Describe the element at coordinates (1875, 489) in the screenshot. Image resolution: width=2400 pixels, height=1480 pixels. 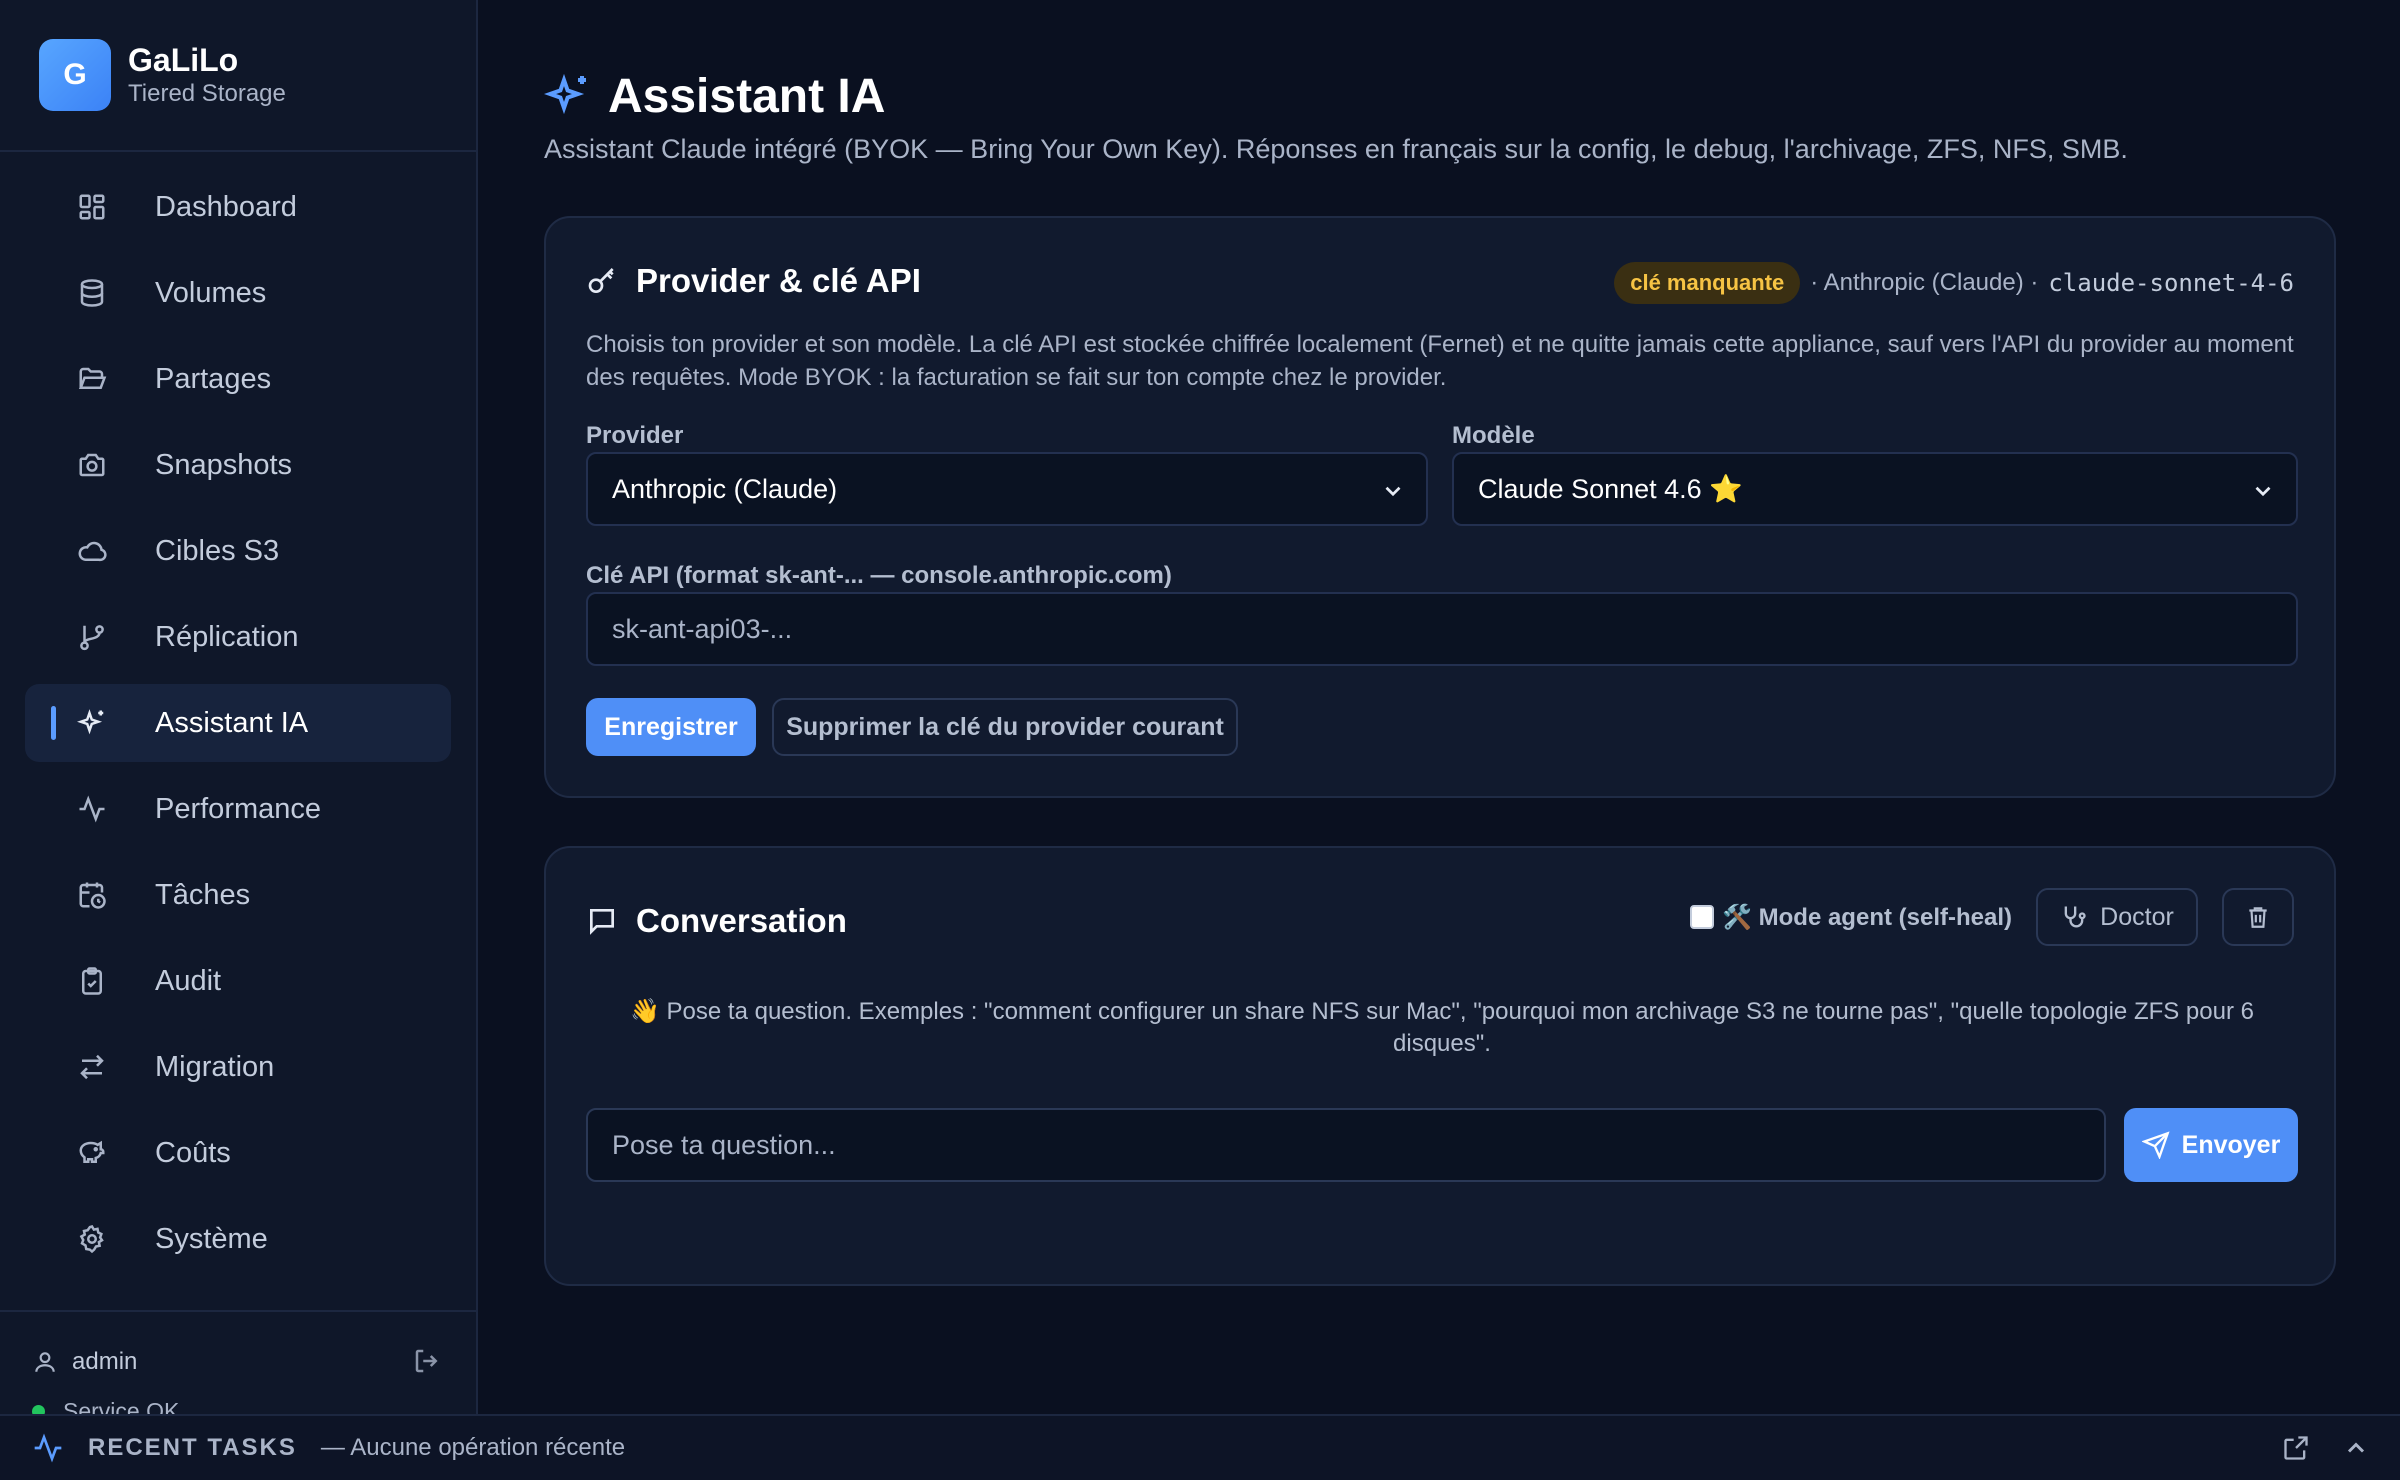
I see `model-select: Claude Sonnet 4.6 ⭐` at that location.